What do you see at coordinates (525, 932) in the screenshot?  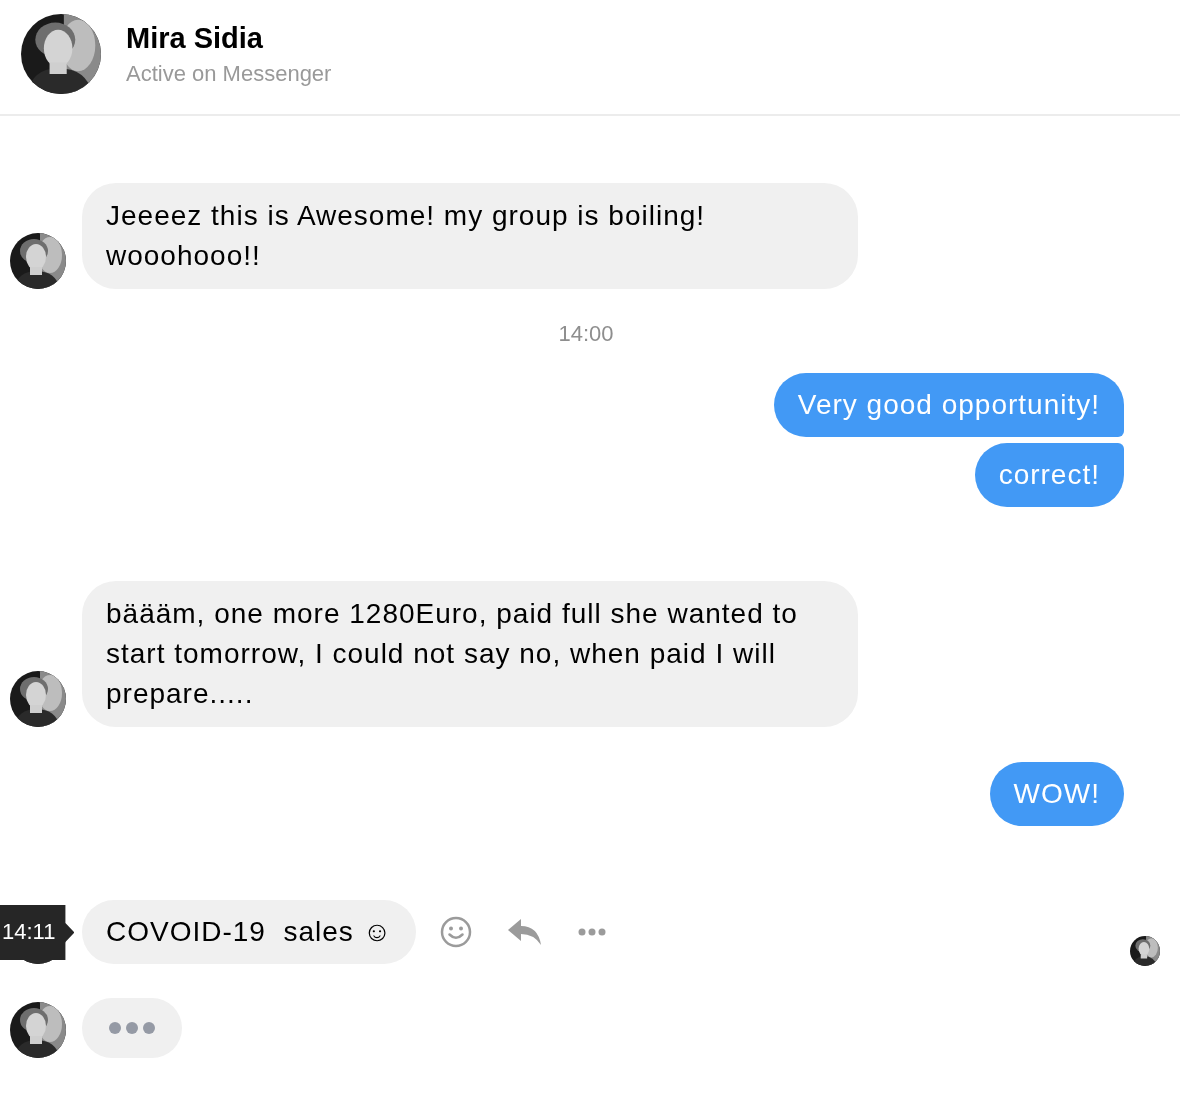 I see `reply-icon` at bounding box center [525, 932].